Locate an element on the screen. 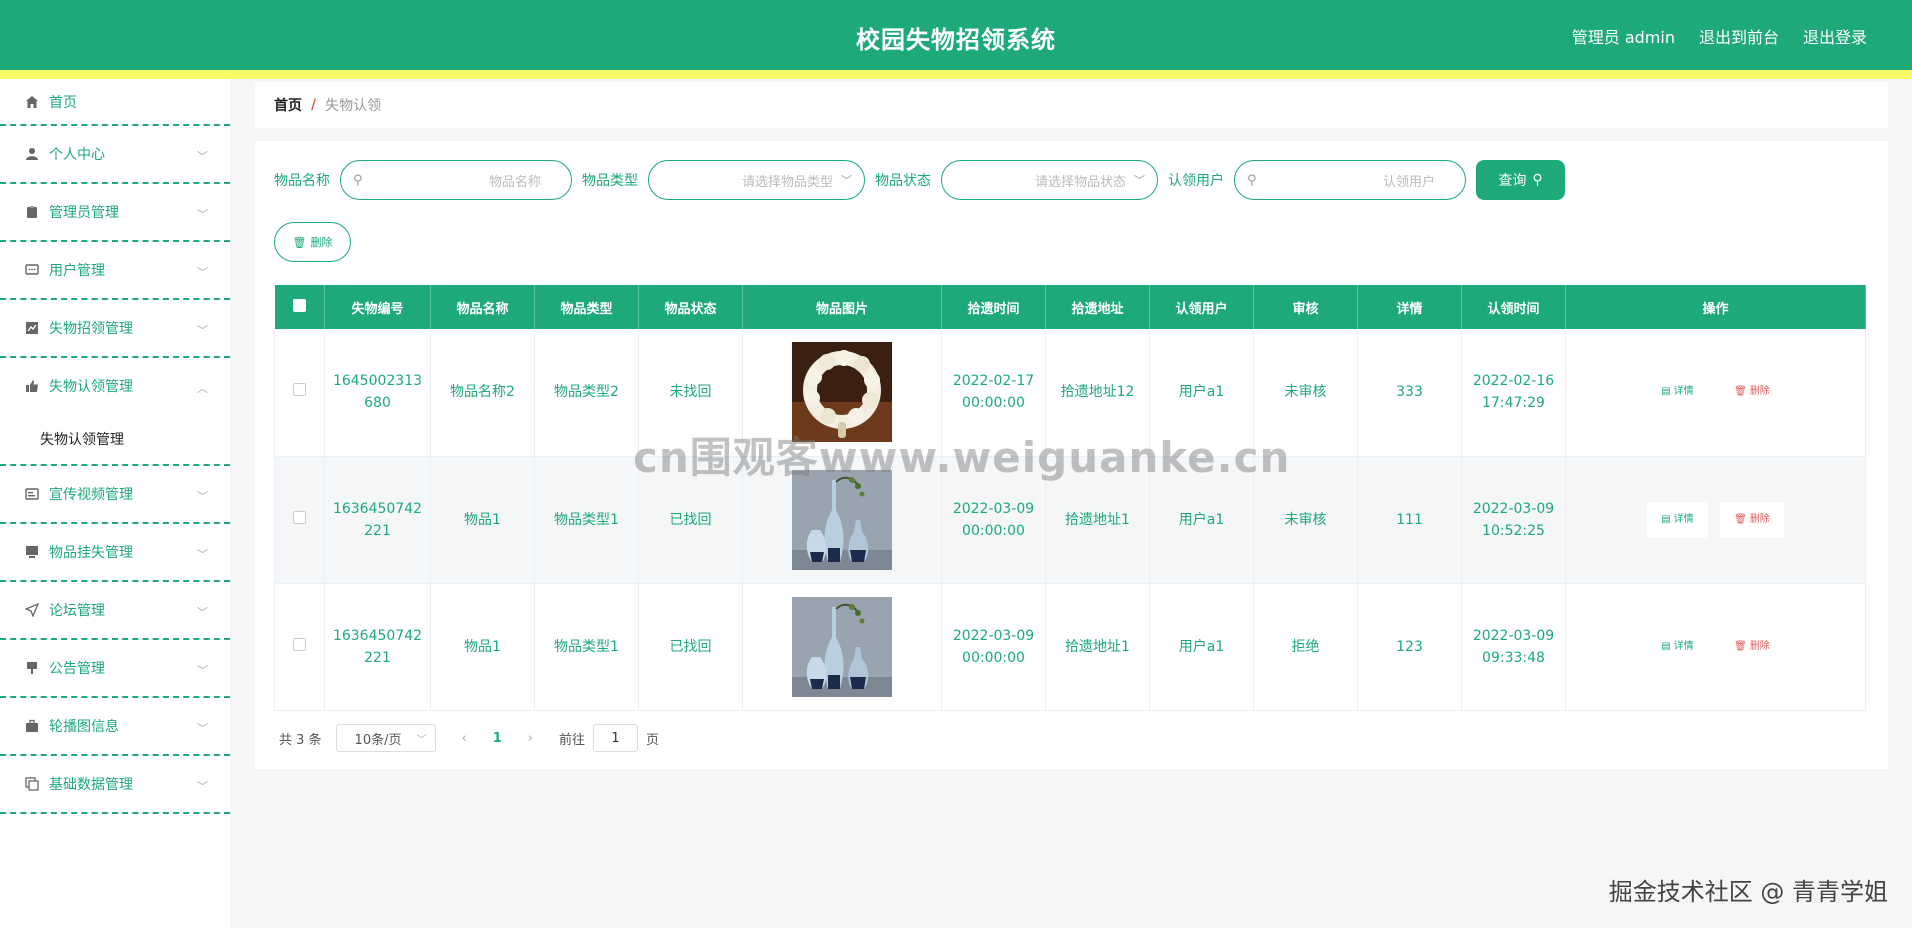 The image size is (1912, 928). sidebar-item-label: 物品挂失管理 is located at coordinates (91, 553).